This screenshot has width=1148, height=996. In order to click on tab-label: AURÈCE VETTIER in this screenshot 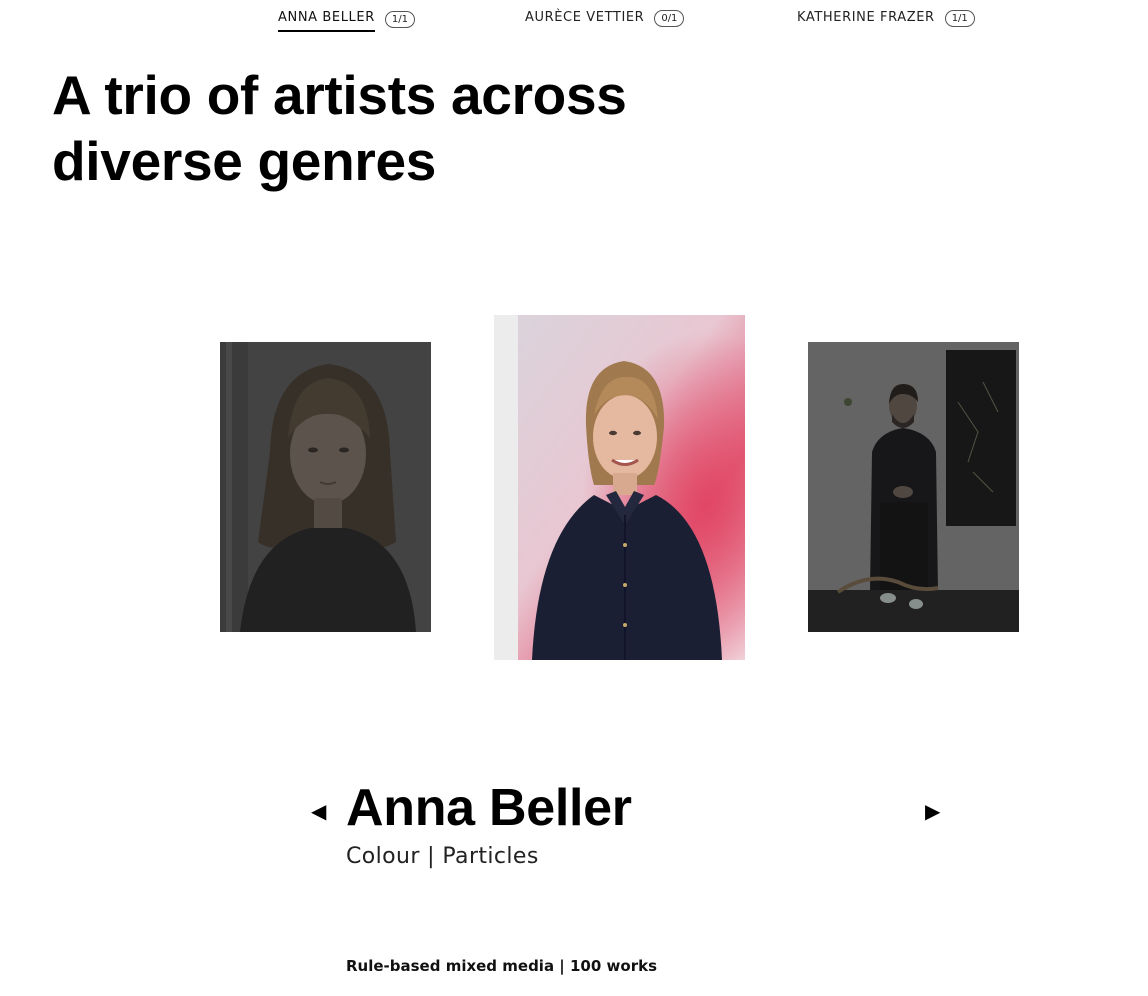, I will do `click(585, 17)`.